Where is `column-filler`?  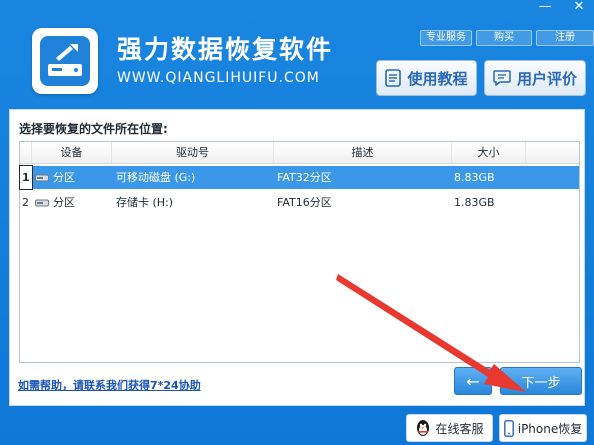
column-filler is located at coordinates (552, 152).